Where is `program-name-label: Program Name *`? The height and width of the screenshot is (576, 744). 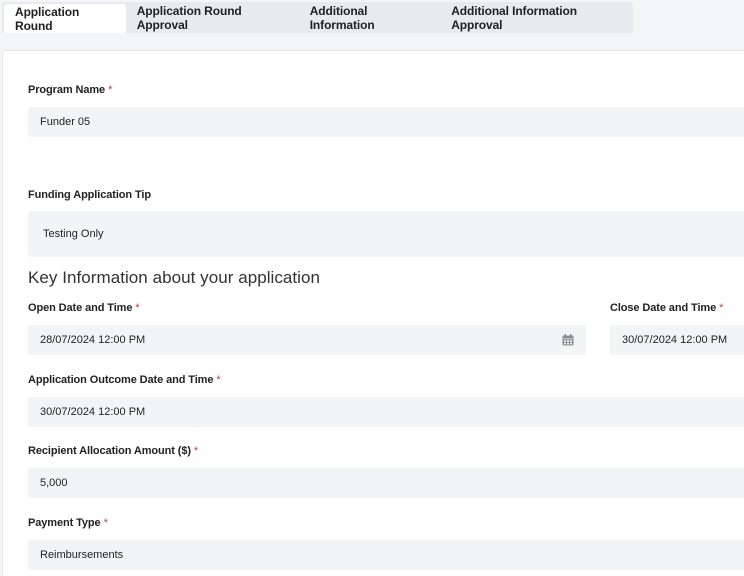 program-name-label: Program Name * is located at coordinates (70, 90).